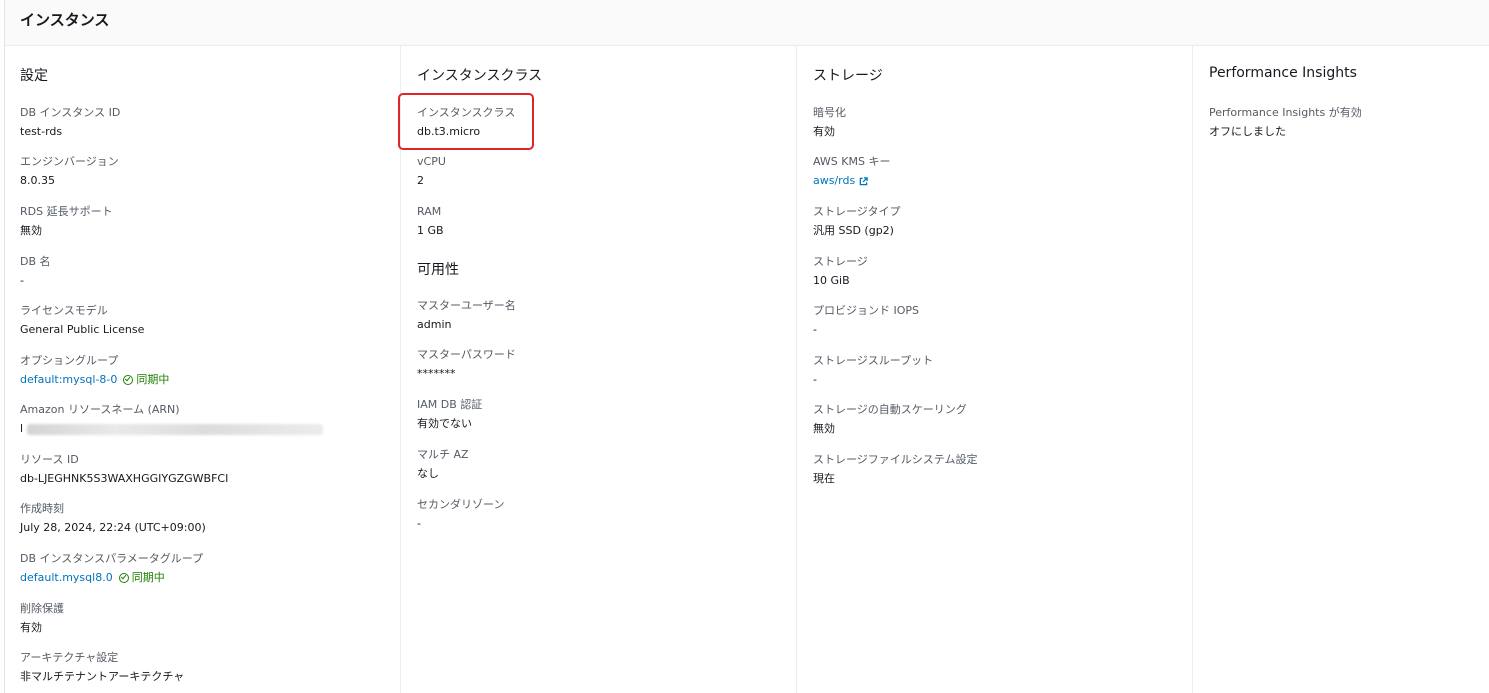 This screenshot has width=1489, height=693. Describe the element at coordinates (747, 23) in the screenshot. I see `panel-header: インスタンス` at that location.